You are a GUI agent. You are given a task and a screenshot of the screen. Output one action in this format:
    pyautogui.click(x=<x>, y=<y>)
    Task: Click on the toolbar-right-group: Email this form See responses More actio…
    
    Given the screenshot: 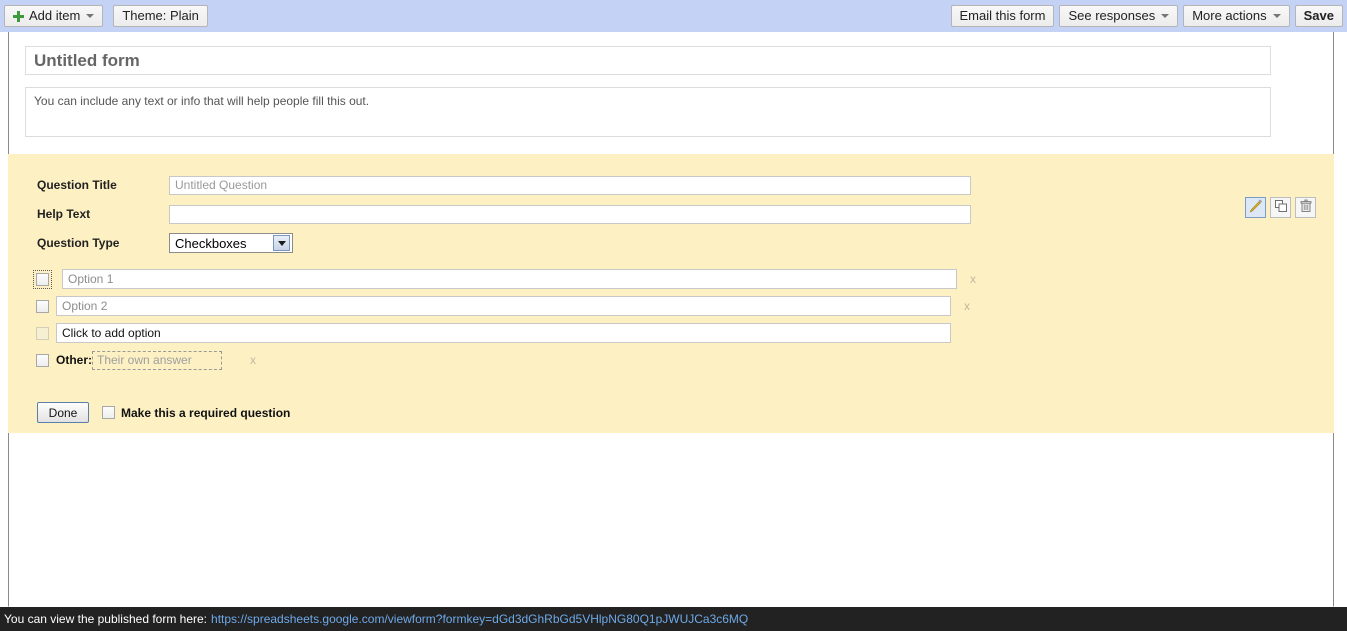 What is the action you would take?
    pyautogui.click(x=1146, y=16)
    